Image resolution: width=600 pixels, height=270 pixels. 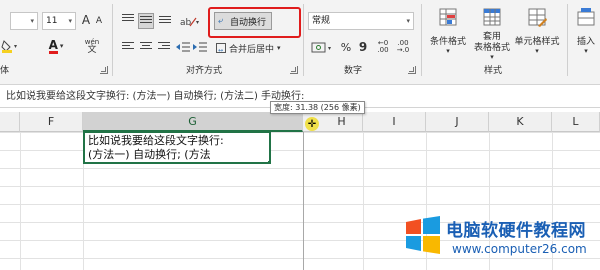 What do you see at coordinates (516, 231) in the screenshot?
I see `watermark-title: 电脑软硬件教程网` at bounding box center [516, 231].